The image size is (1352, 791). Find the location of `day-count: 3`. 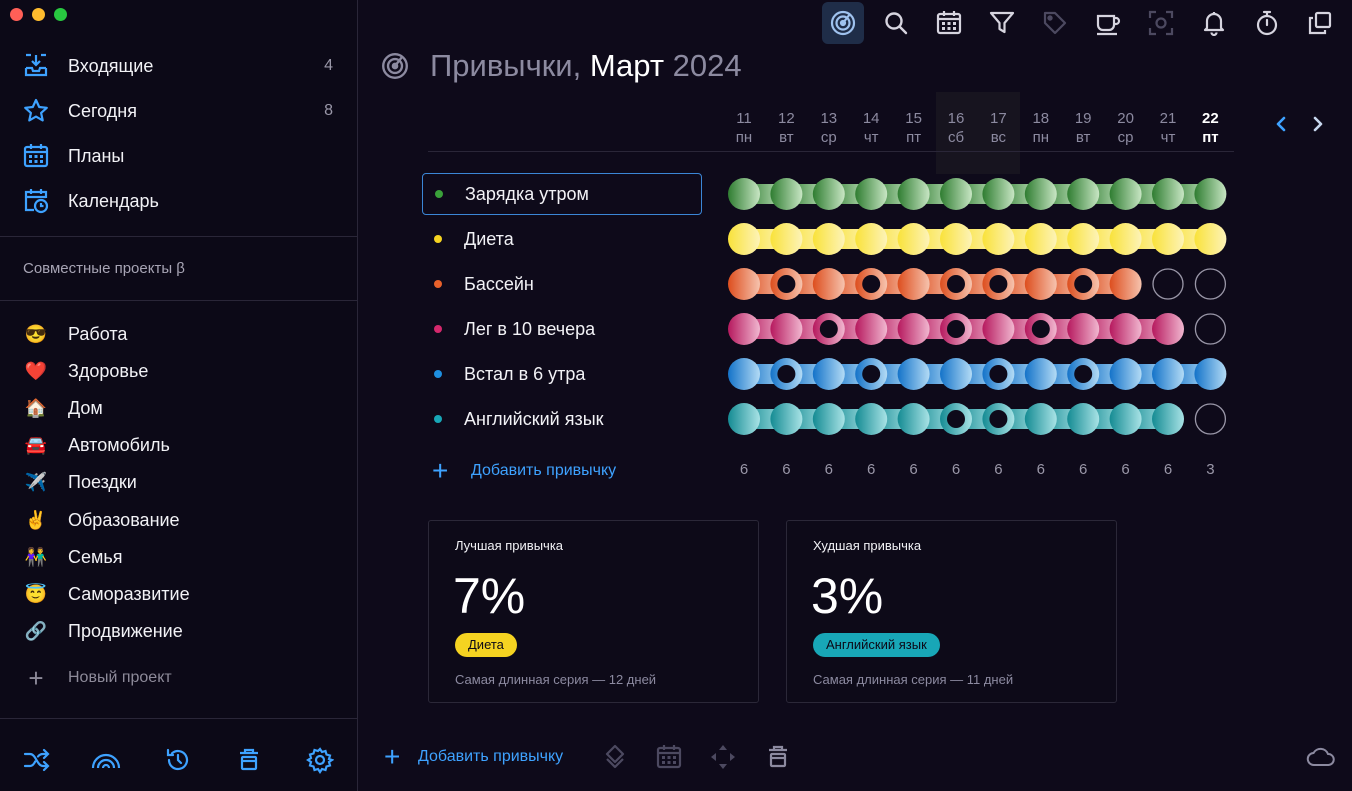

day-count: 3 is located at coordinates (1210, 469).